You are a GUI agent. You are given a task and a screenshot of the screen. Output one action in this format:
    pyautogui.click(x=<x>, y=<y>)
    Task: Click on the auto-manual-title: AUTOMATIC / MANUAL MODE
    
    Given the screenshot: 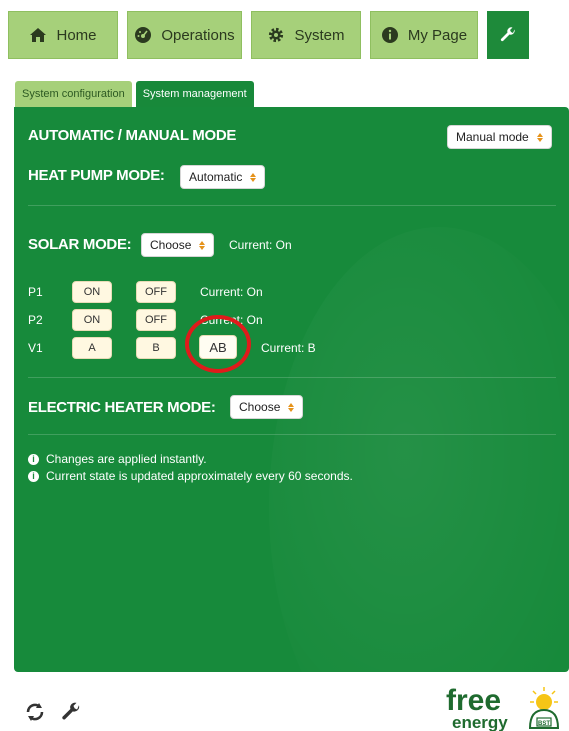 What is the action you would take?
    pyautogui.click(x=132, y=135)
    